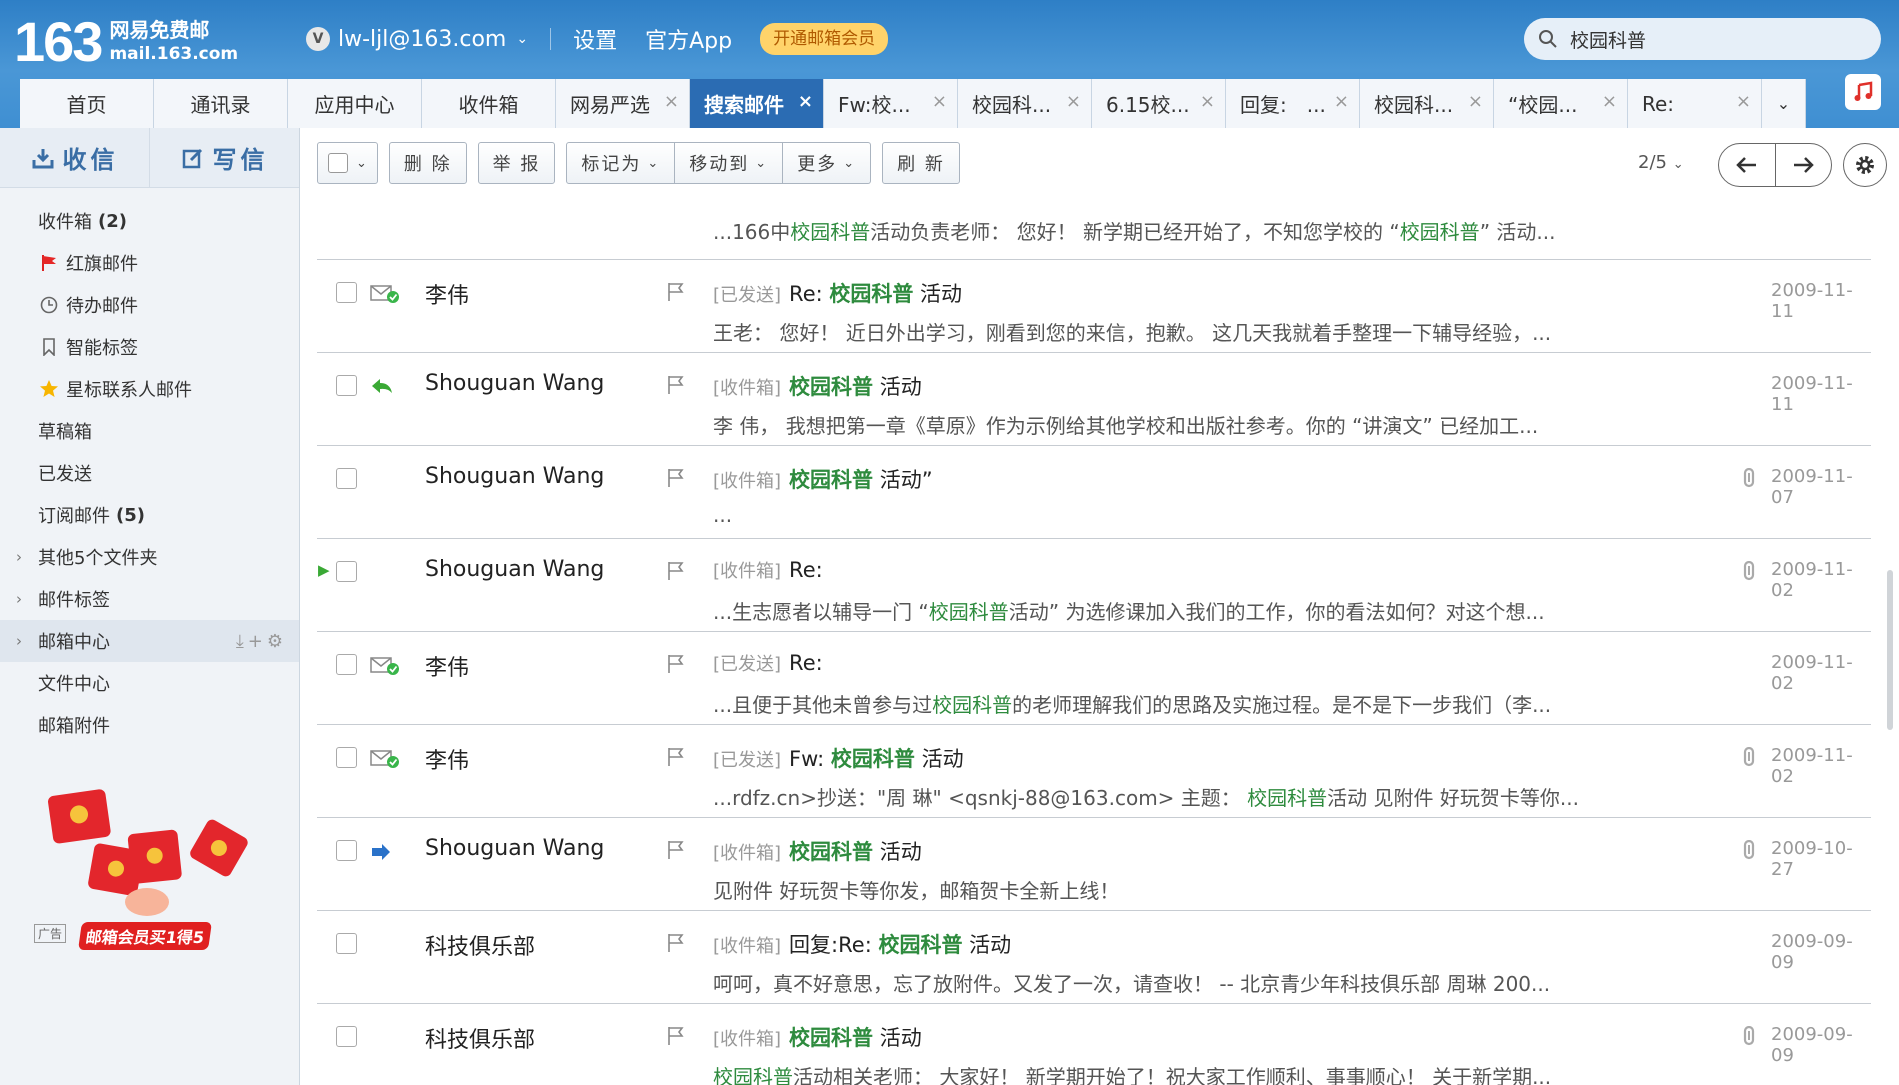 The width and height of the screenshot is (1899, 1085). I want to click on reply-icon, so click(386, 387).